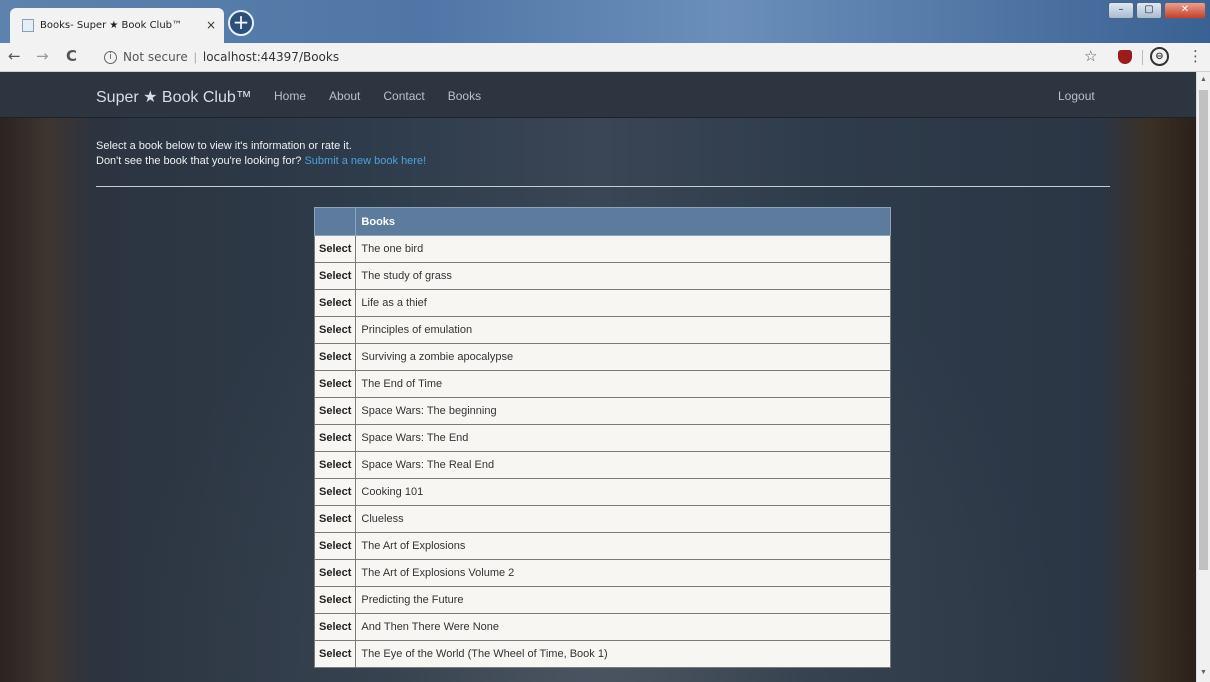 Image resolution: width=1210 pixels, height=682 pixels. I want to click on minimize-button: –, so click(1121, 10).